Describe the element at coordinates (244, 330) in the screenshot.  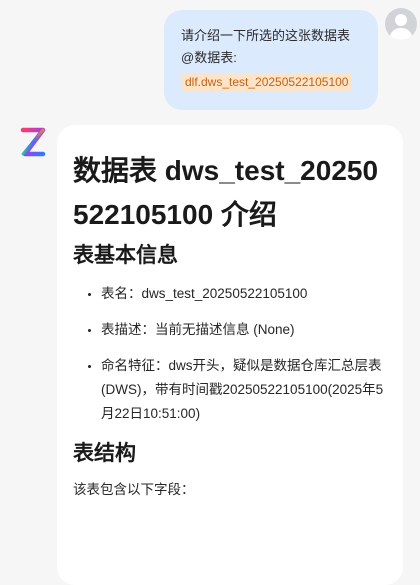
I see `list-item-table-description: 表描述：当前无描述信息 (None)` at that location.